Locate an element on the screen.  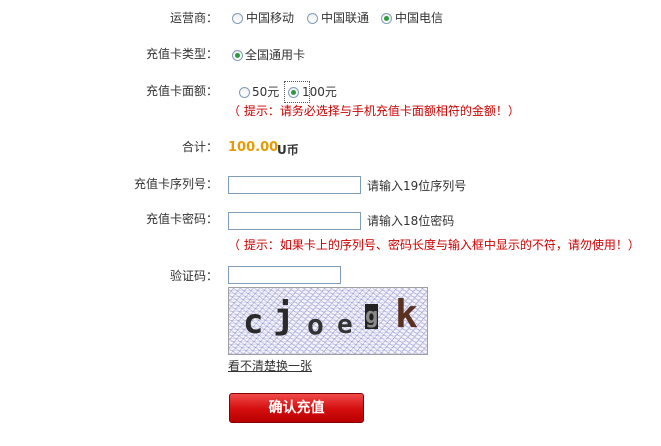
card-type-option-national: 全国通用卡 is located at coordinates (275, 55).